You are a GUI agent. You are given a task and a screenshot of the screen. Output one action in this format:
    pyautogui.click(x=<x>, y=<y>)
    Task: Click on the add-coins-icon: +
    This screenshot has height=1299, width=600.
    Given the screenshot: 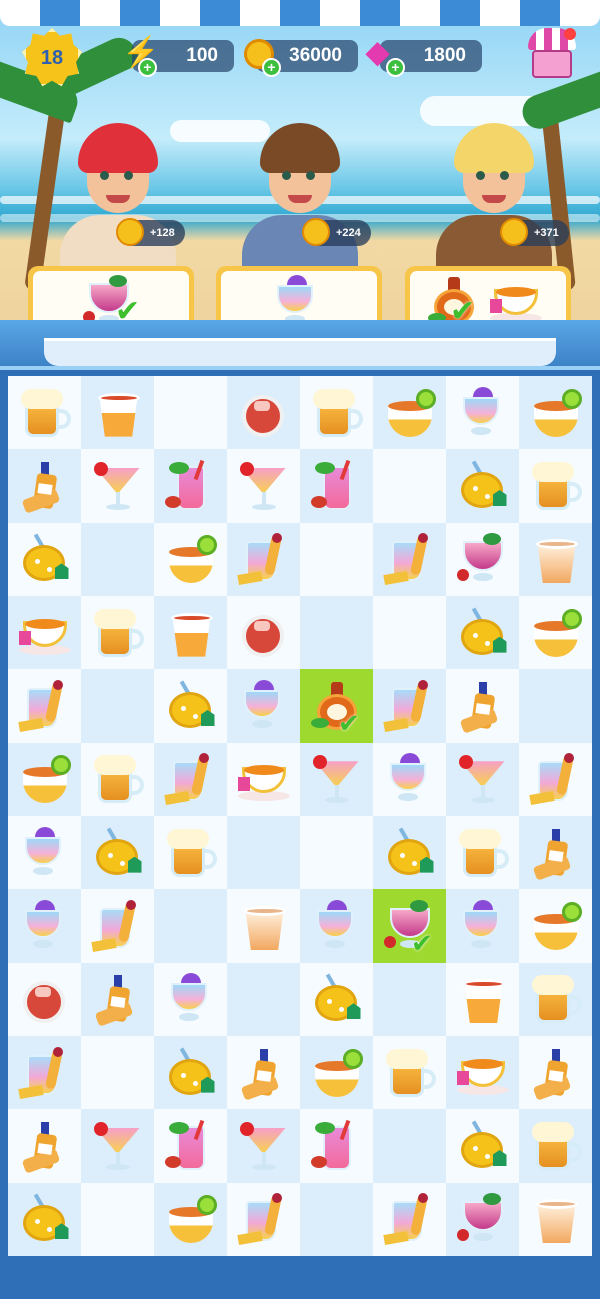 What is the action you would take?
    pyautogui.click(x=271, y=67)
    